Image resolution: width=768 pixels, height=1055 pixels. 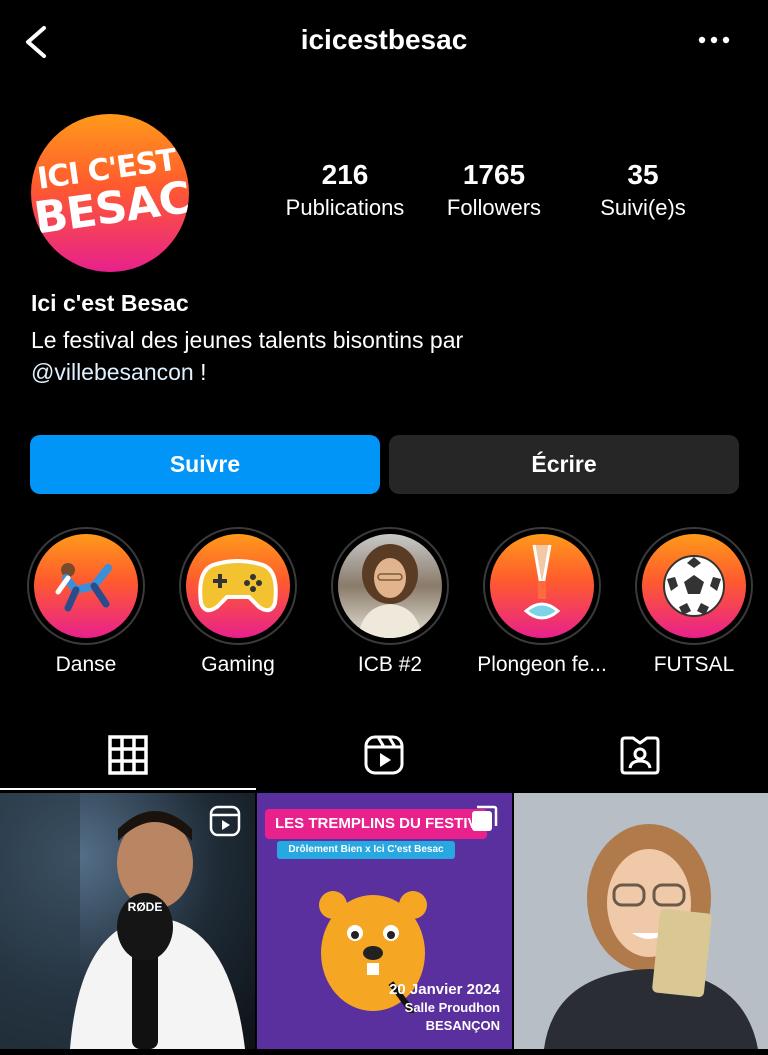 I want to click on reel-badge-icon, so click(x=225, y=821).